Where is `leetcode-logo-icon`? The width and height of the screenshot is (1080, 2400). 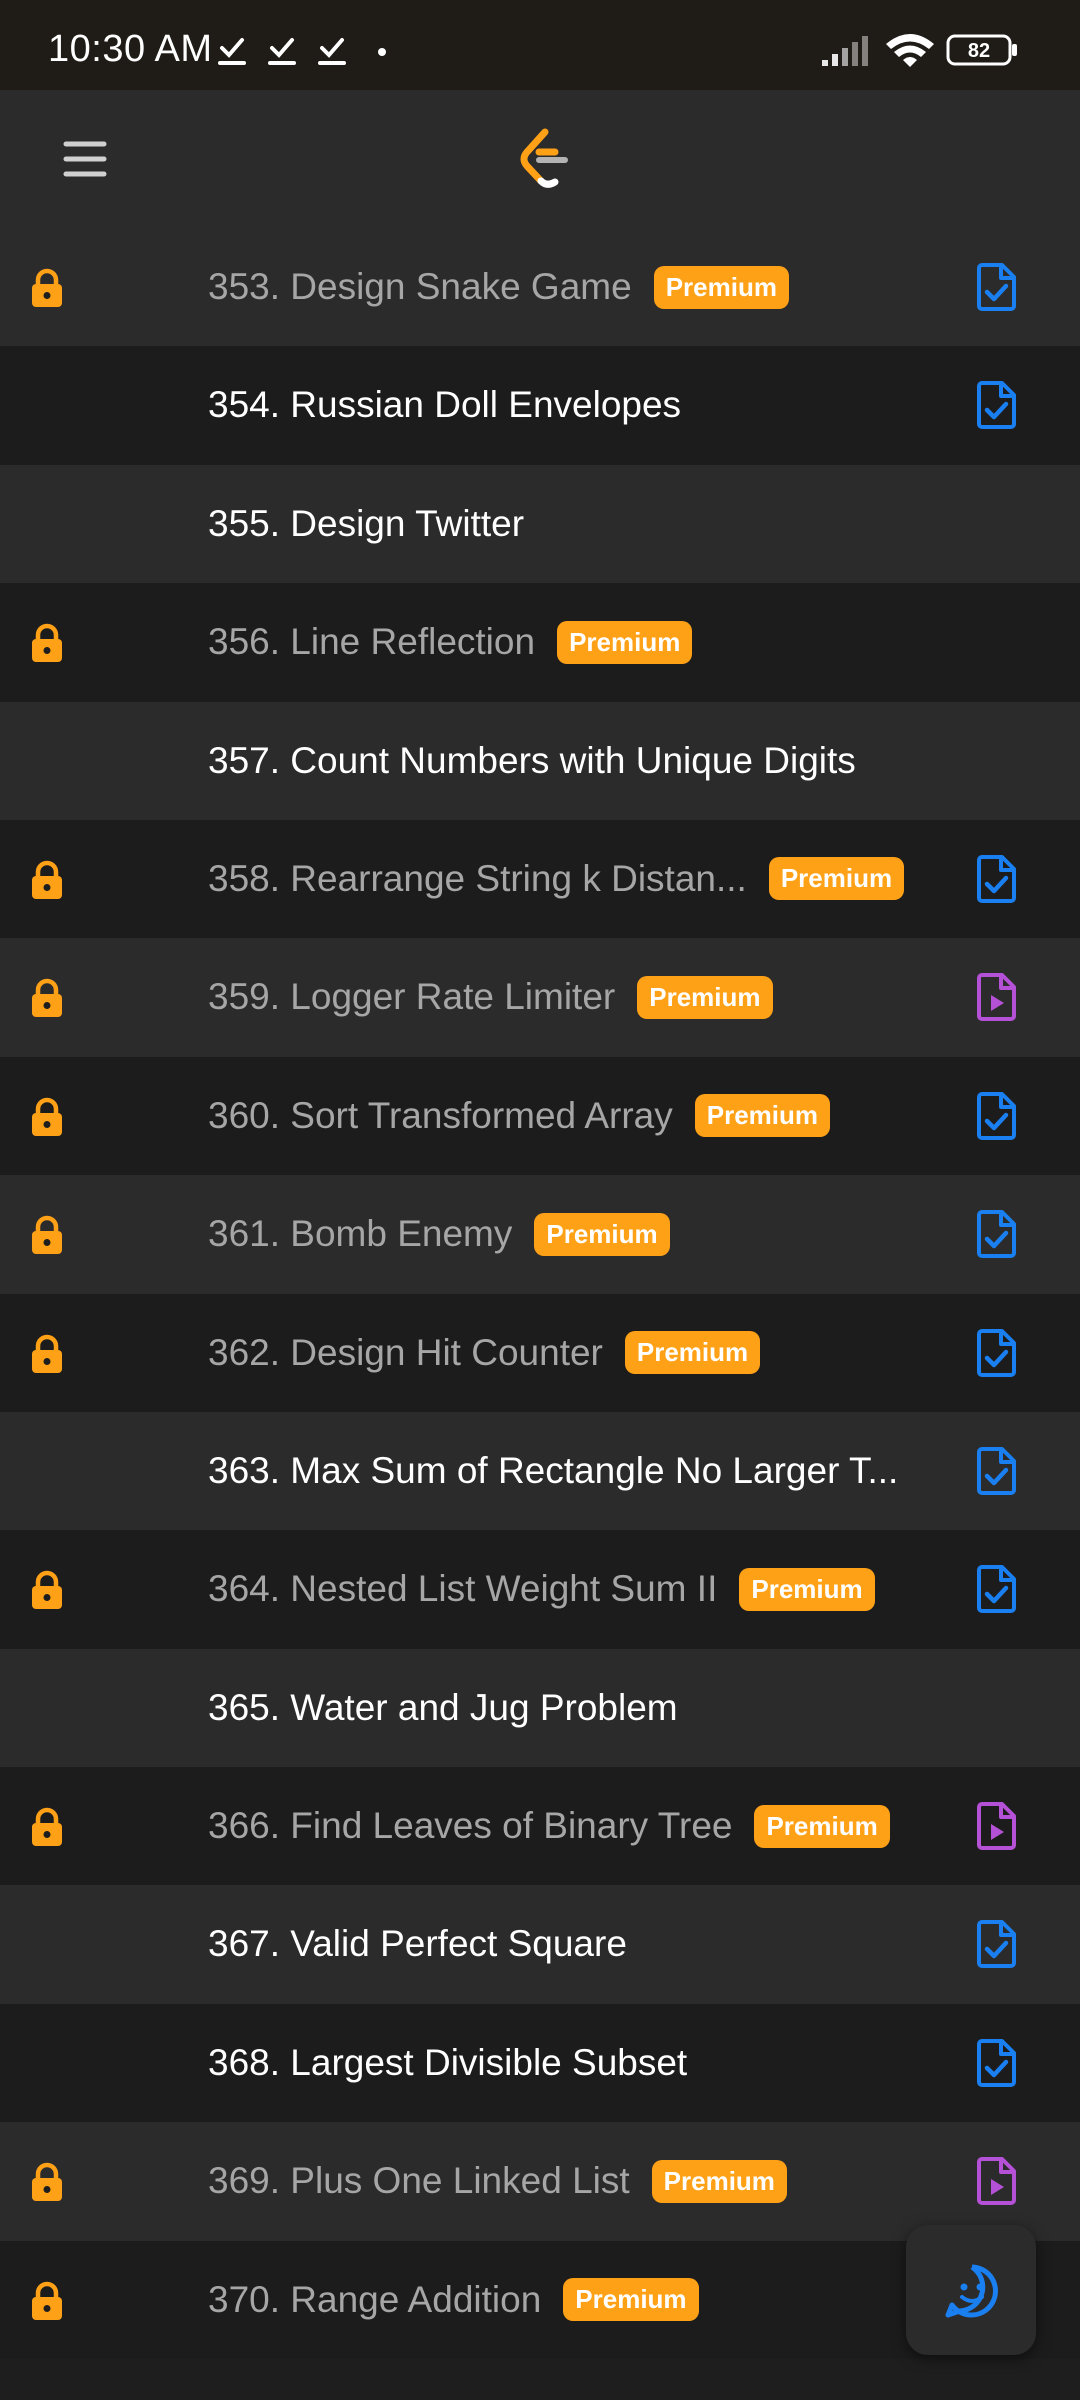 leetcode-logo-icon is located at coordinates (545, 159).